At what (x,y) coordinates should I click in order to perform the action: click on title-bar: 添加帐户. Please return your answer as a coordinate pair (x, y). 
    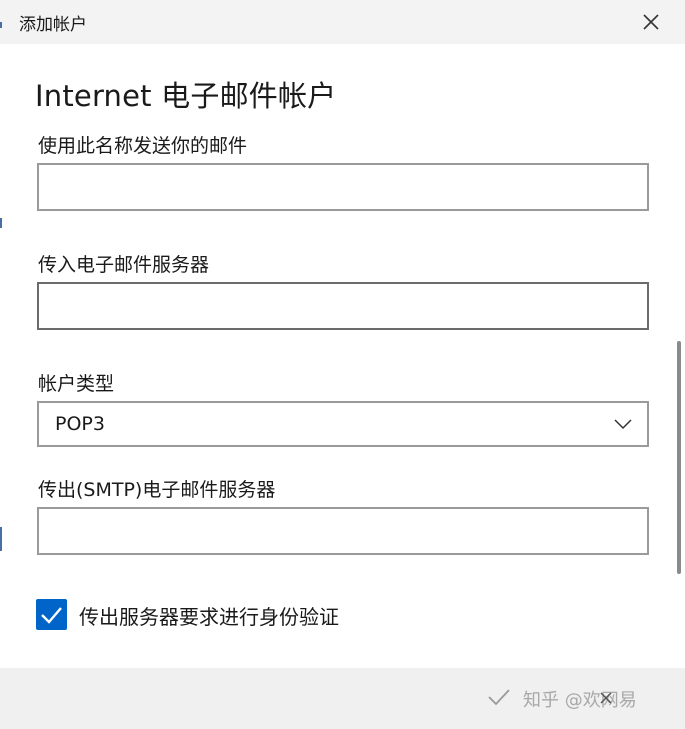
    Looking at the image, I should click on (342, 22).